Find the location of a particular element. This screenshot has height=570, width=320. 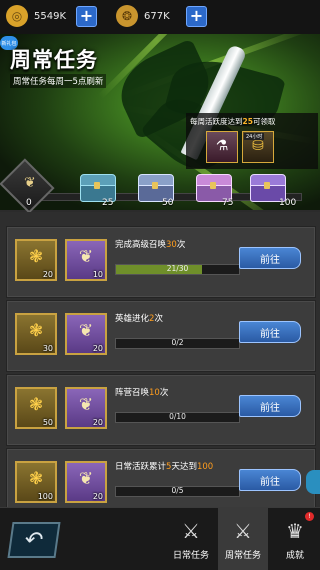

task-progress-text: 0/5 is located at coordinates (177, 490).